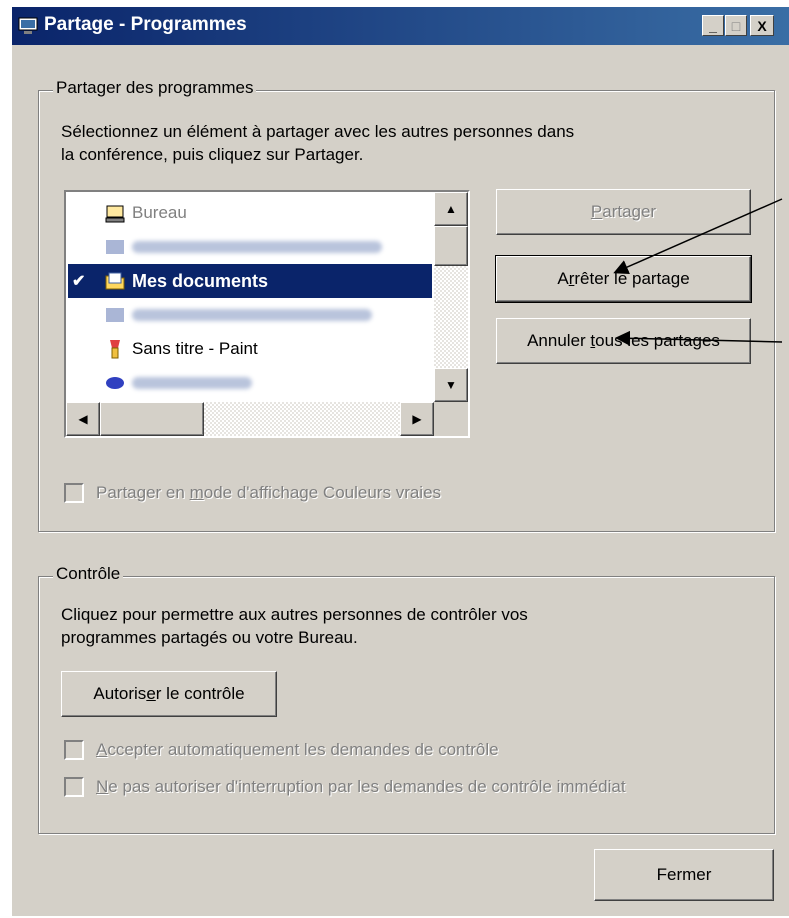 This screenshot has height=918, width=789. Describe the element at coordinates (250, 419) in the screenshot. I see `horizontal-scrollbar: ◀ ▶` at that location.